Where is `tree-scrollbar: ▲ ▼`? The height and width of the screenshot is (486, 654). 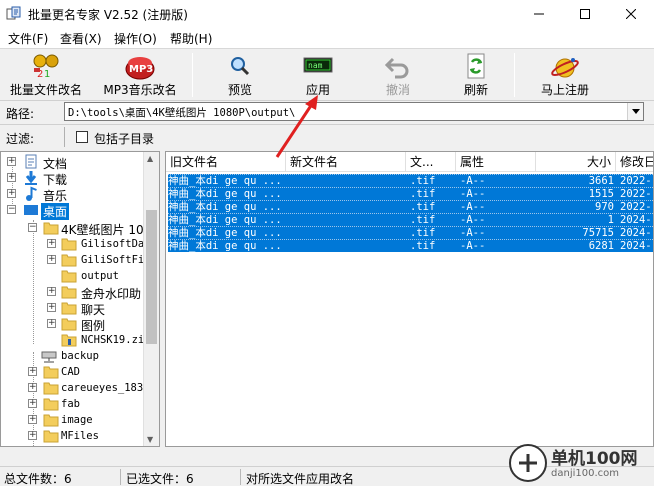
tree-scrollbar: ▲ ▼ is located at coordinates (151, 299).